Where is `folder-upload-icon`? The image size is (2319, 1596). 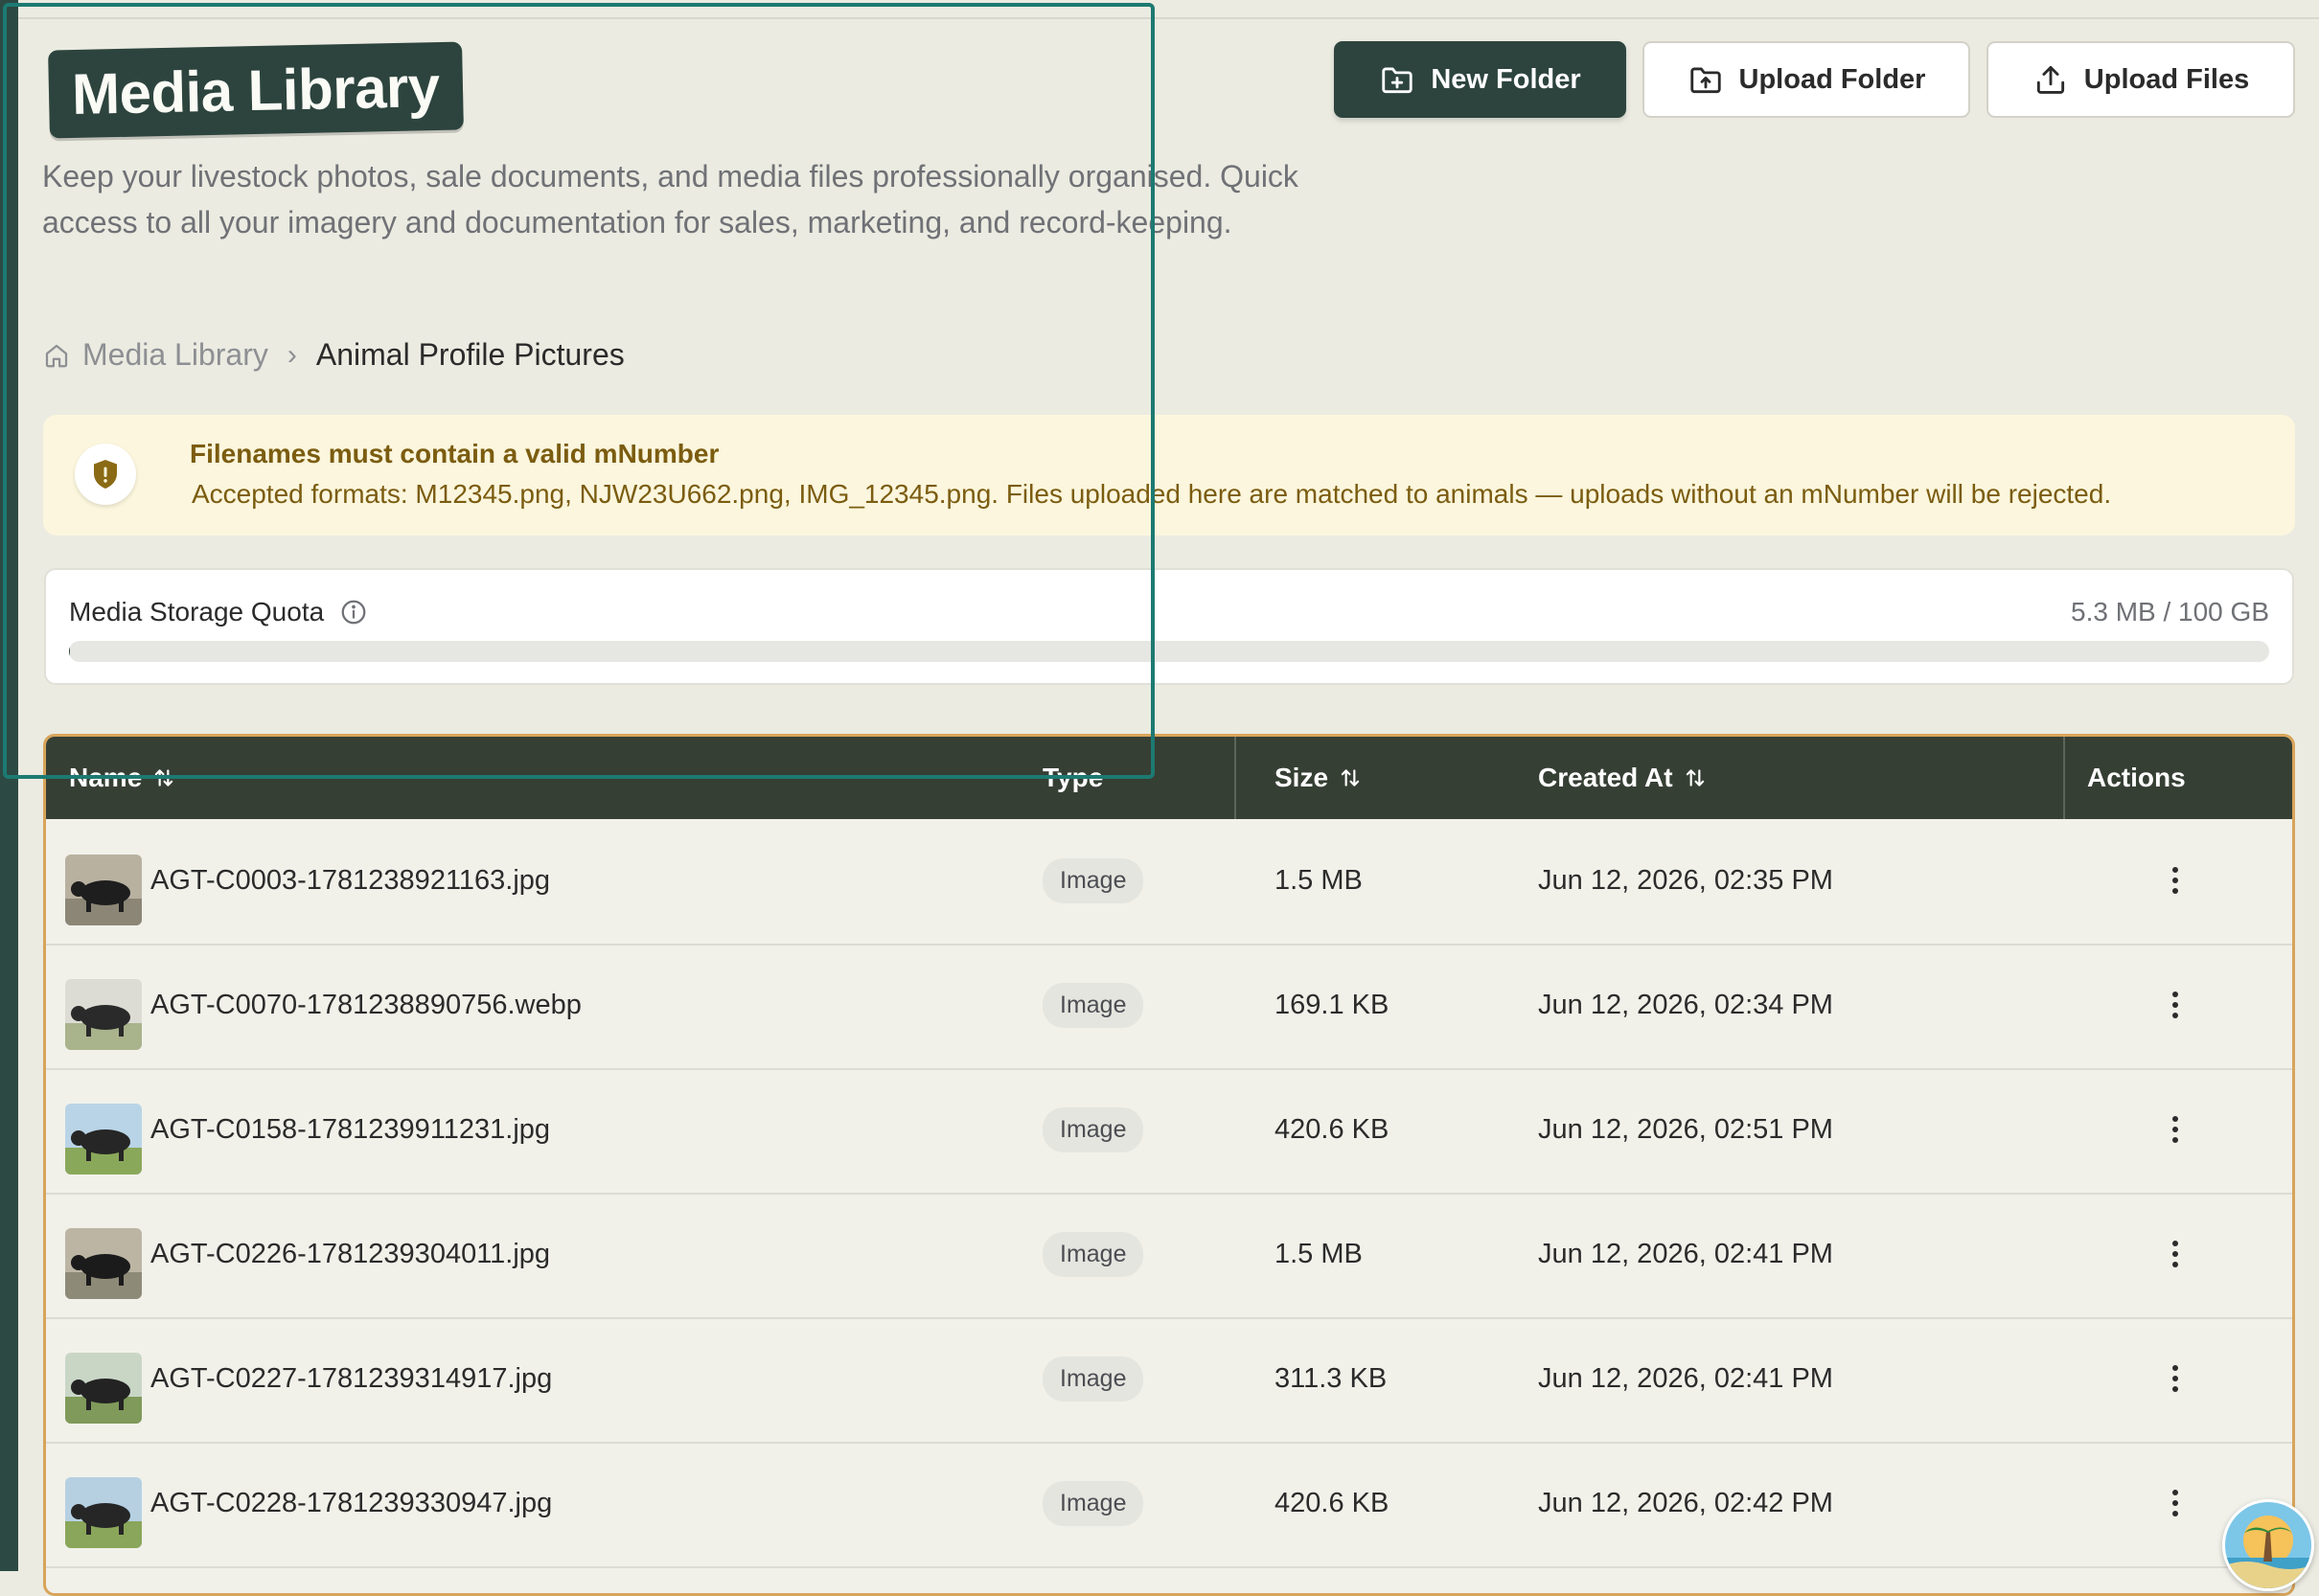
folder-upload-icon is located at coordinates (1705, 80).